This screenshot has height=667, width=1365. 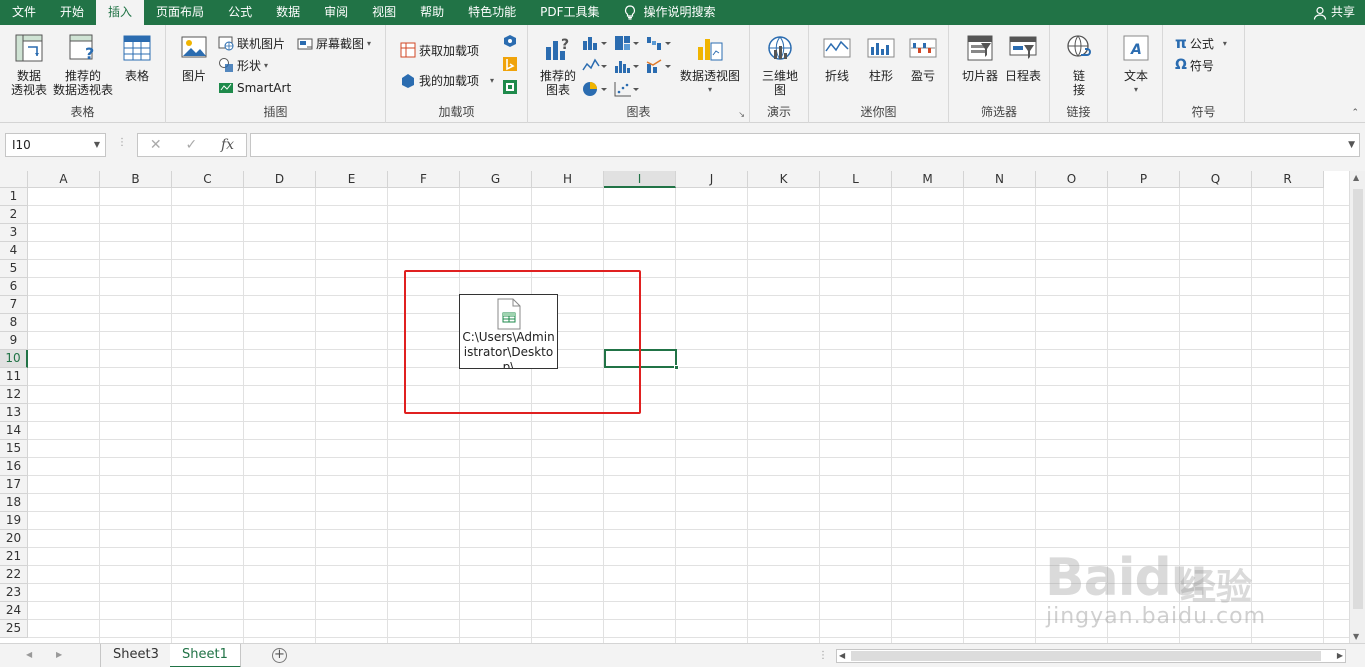 I want to click on equation-button: π 公式 ▾, so click(x=1201, y=43).